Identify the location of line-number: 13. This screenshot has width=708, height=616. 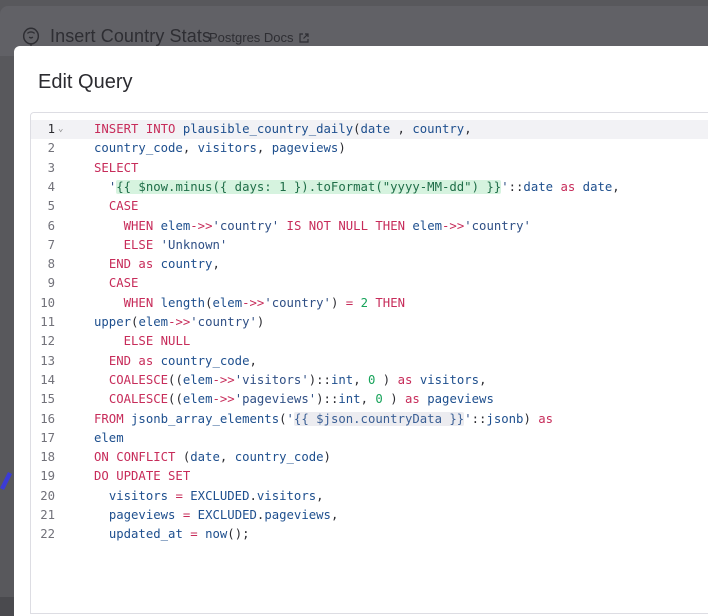
(47, 360).